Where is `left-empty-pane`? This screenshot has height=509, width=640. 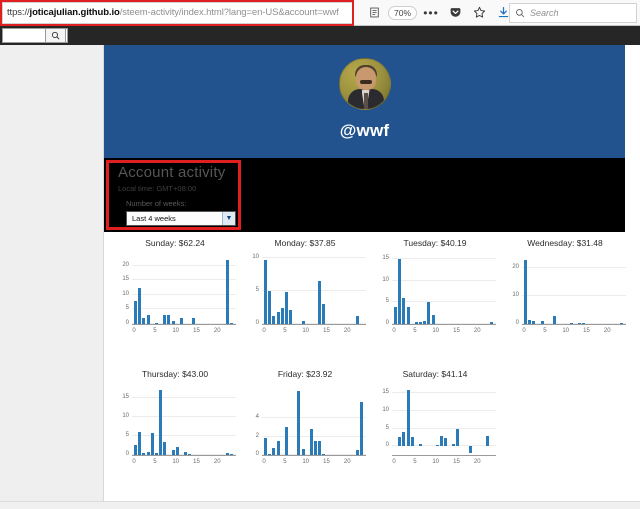
left-empty-pane is located at coordinates (52, 277).